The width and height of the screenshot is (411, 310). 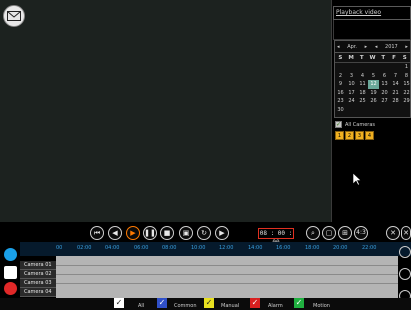 I want to click on step-forward-button: ▶, so click(x=222, y=233).